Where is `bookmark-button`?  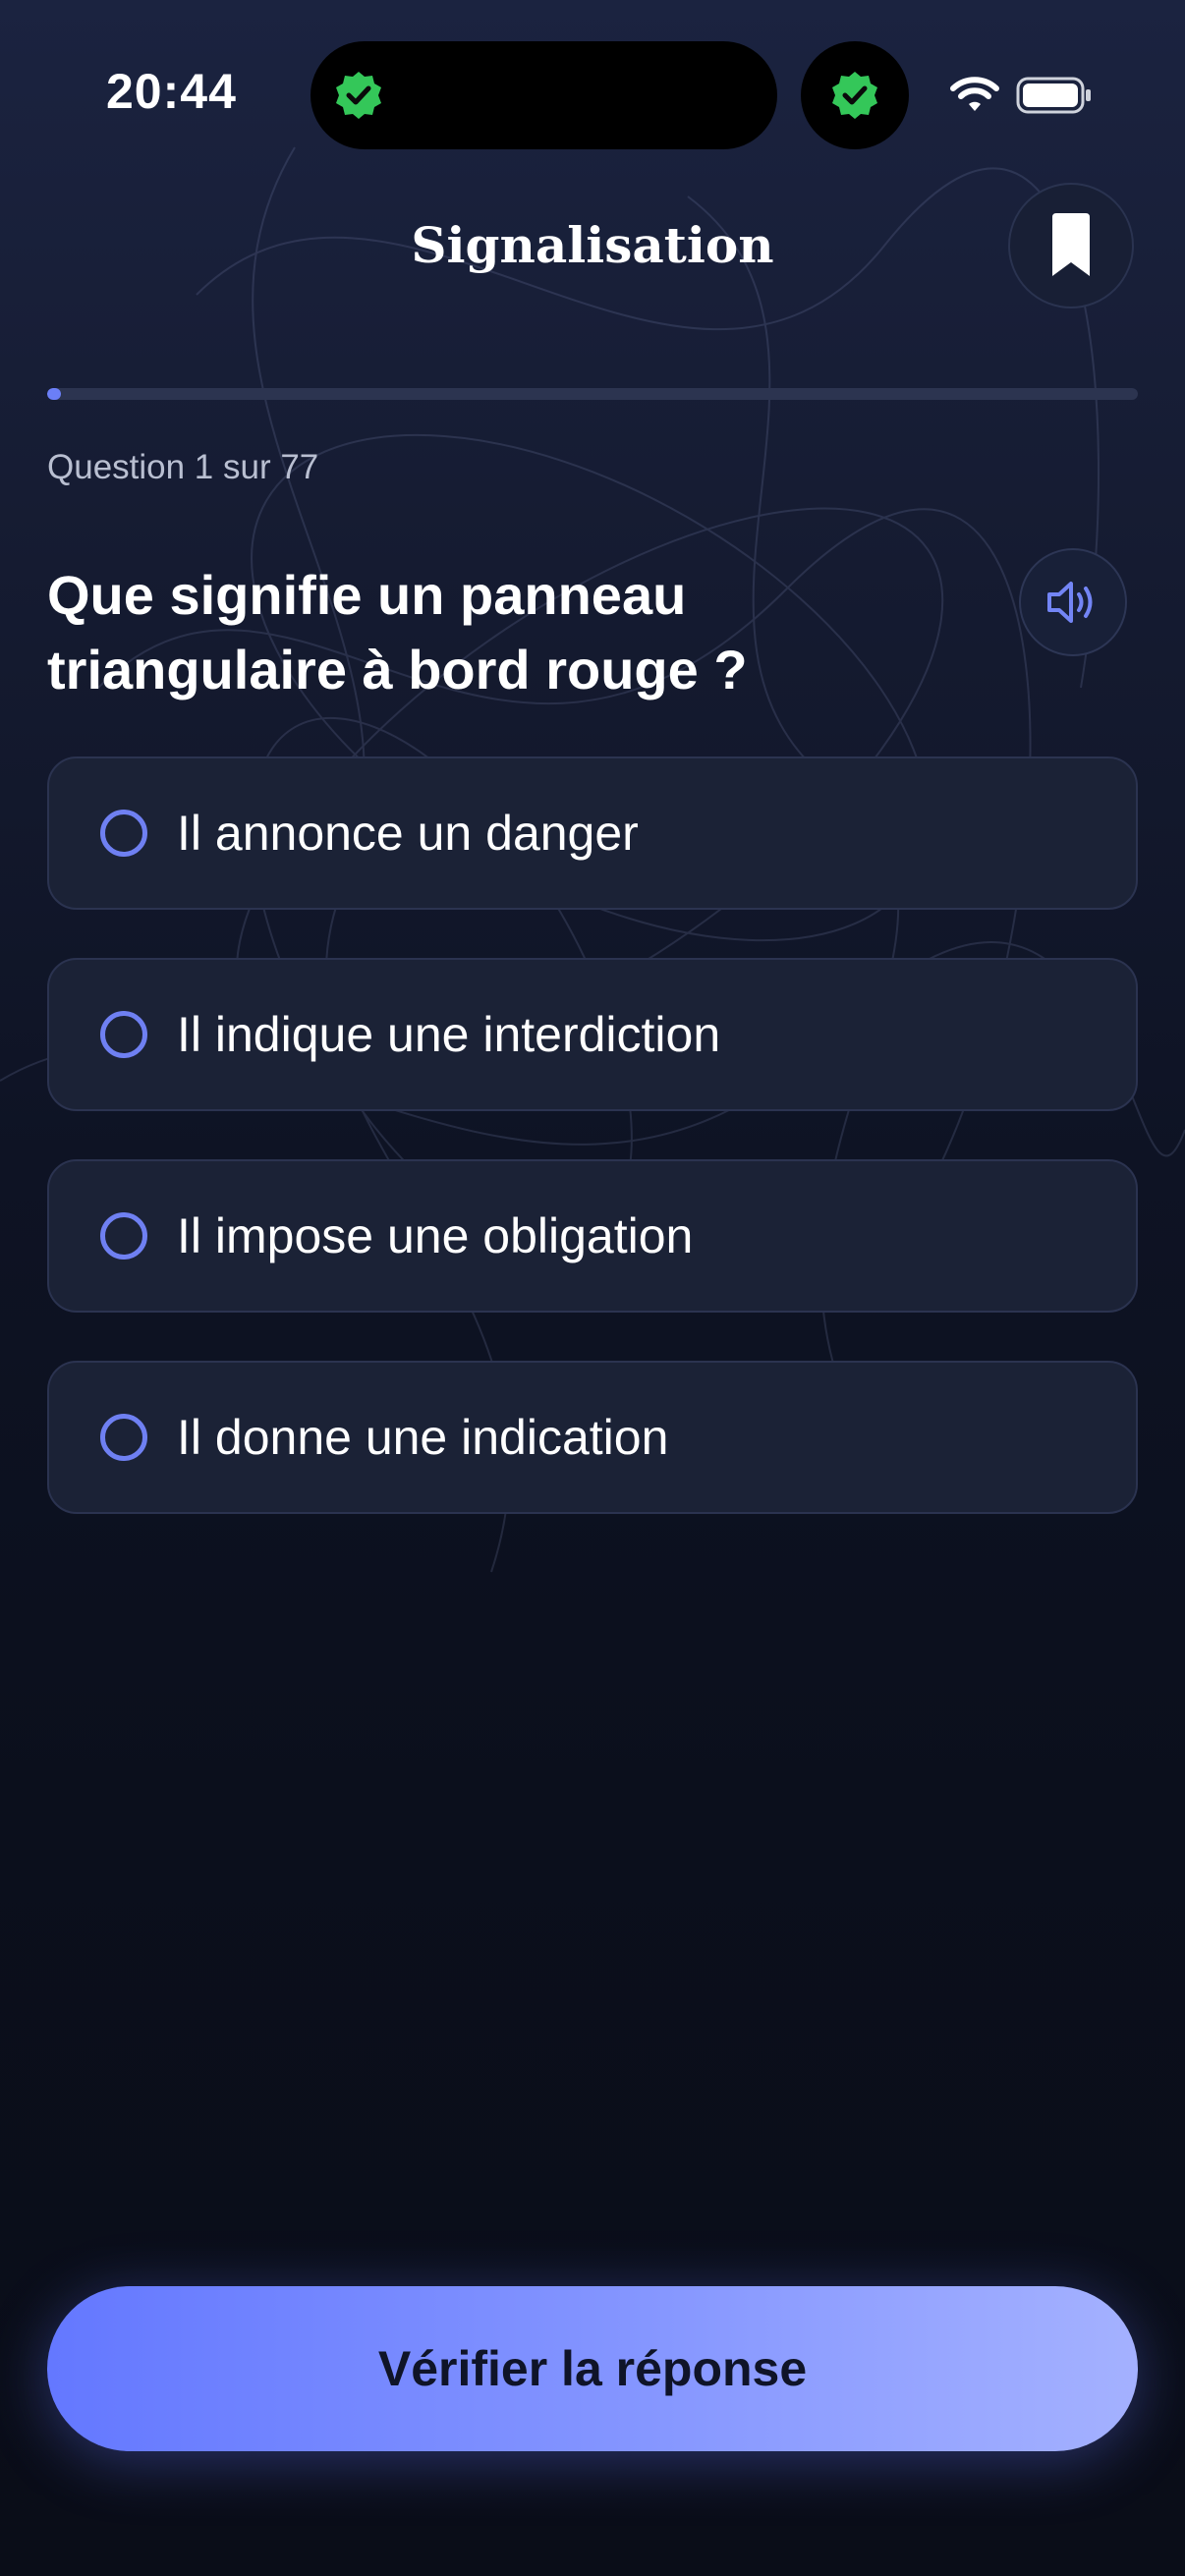
bookmark-button is located at coordinates (1071, 245).